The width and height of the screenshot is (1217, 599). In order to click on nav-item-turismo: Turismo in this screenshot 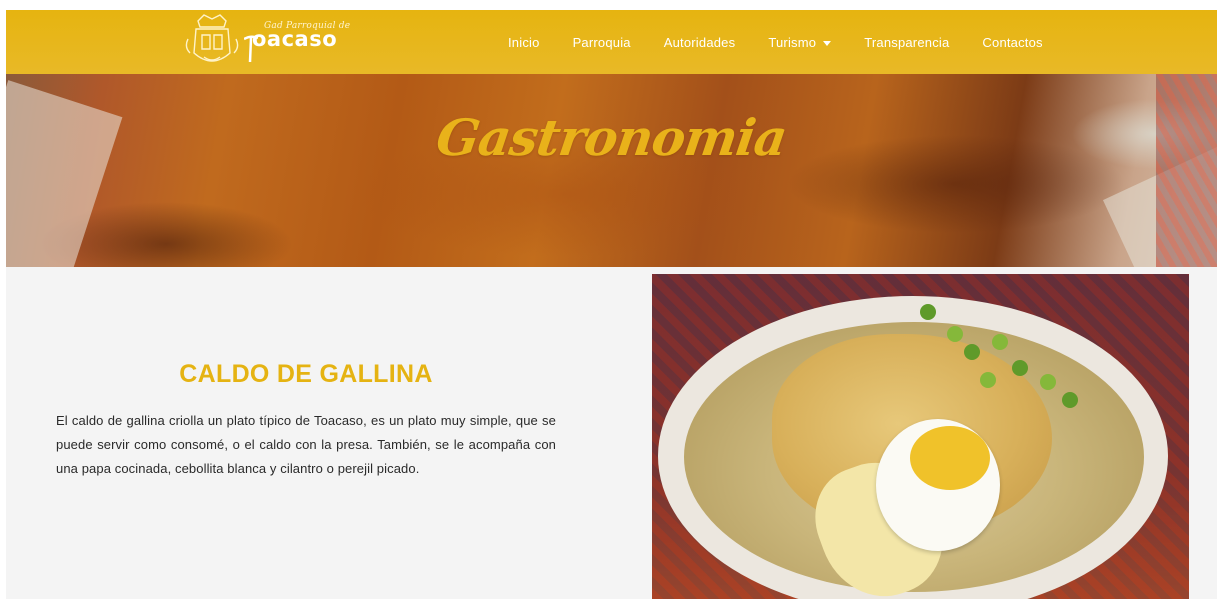, I will do `click(800, 42)`.